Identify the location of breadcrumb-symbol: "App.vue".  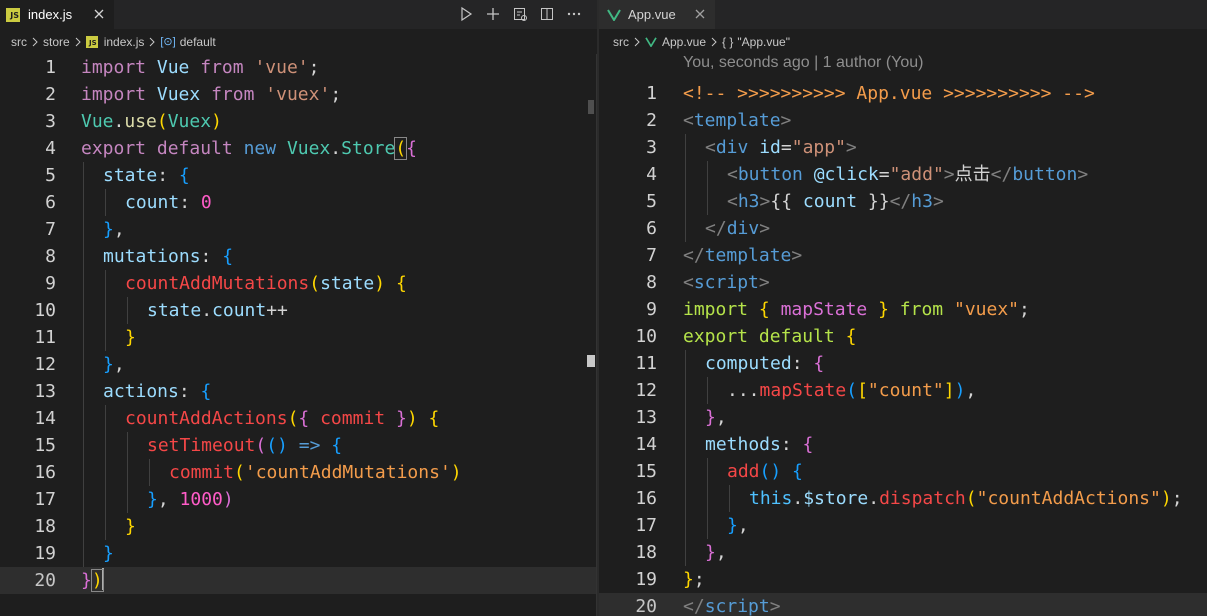
(763, 42).